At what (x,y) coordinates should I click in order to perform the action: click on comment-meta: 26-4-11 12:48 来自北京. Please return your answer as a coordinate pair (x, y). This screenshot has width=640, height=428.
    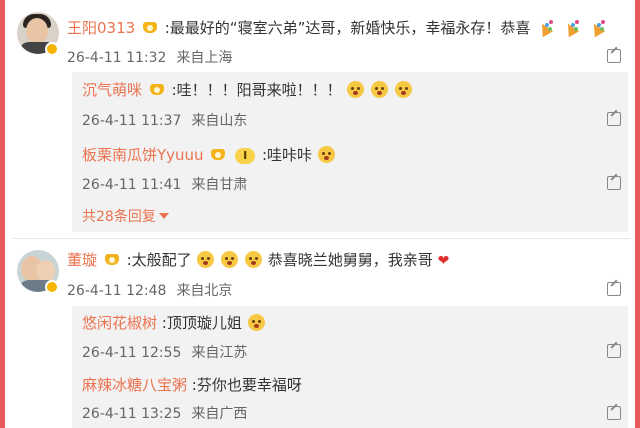
    Looking at the image, I should click on (154, 290).